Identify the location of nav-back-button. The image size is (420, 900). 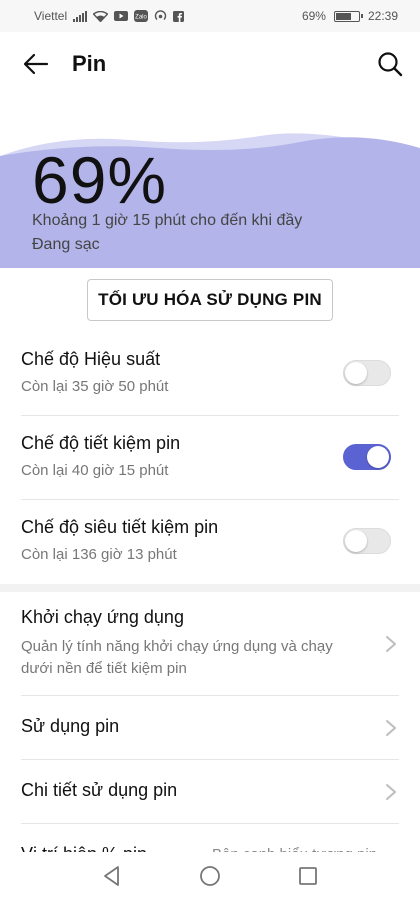
(112, 876).